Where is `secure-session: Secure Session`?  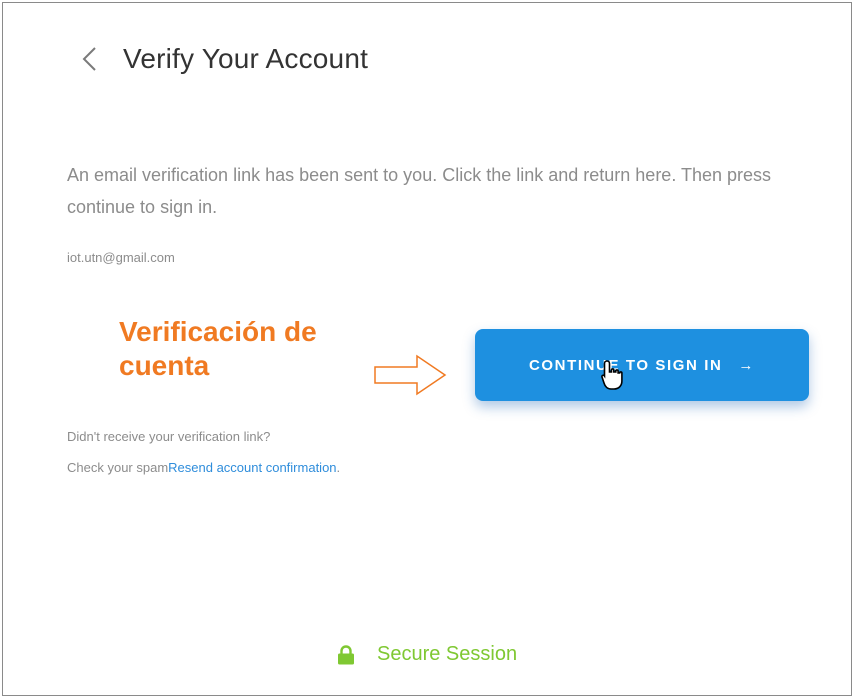
secure-session: Secure Session is located at coordinates (427, 654).